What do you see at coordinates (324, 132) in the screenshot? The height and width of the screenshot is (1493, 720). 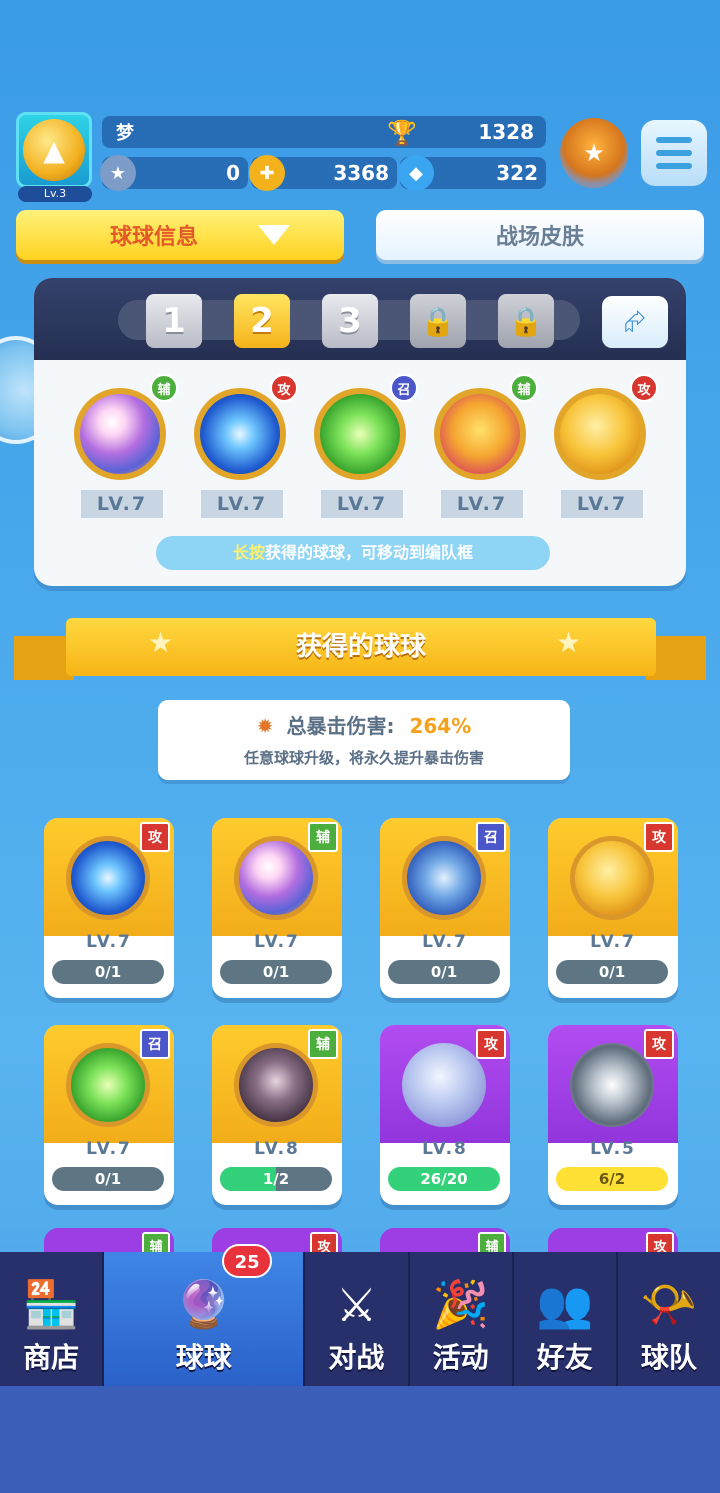 I see `player-name-bar: 梦 🏆 1328` at bounding box center [324, 132].